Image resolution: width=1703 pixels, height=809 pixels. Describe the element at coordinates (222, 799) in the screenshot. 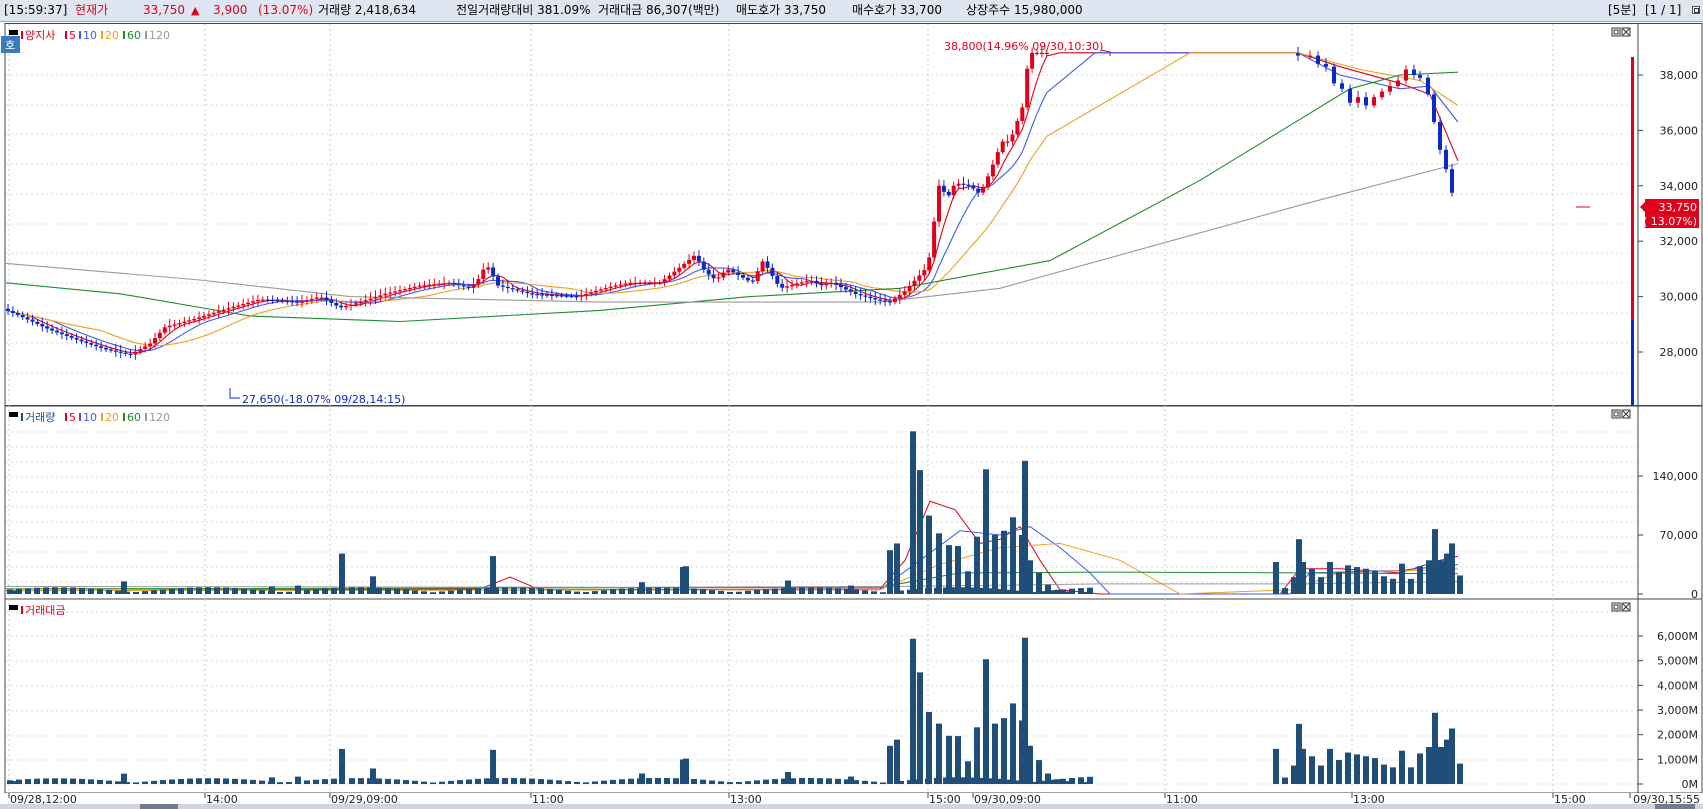

I see `x-label-1: 14:00` at that location.